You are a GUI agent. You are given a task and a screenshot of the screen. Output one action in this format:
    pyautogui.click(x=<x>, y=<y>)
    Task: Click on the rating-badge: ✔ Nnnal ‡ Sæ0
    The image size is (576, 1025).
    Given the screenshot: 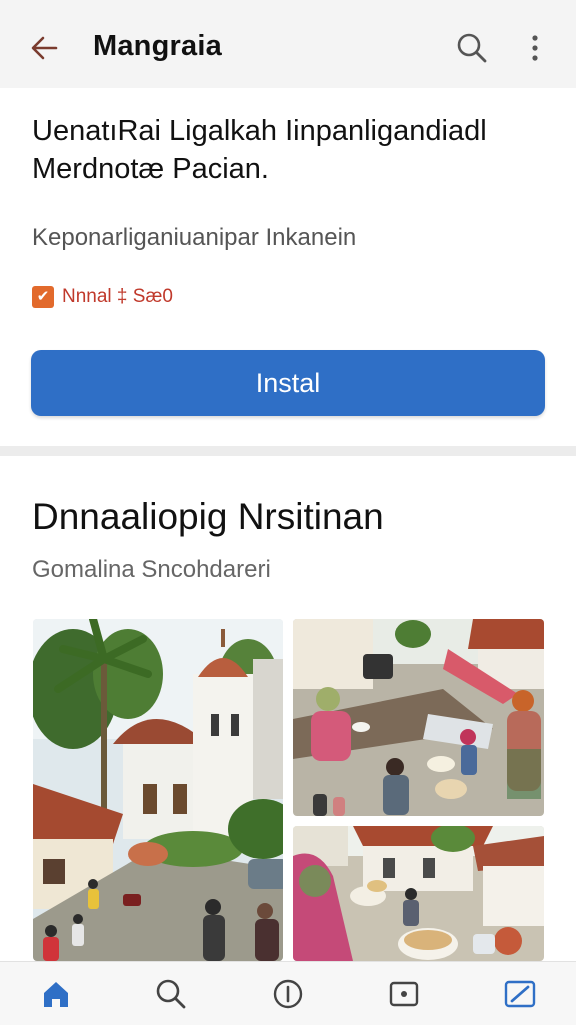 What is the action you would take?
    pyautogui.click(x=102, y=297)
    